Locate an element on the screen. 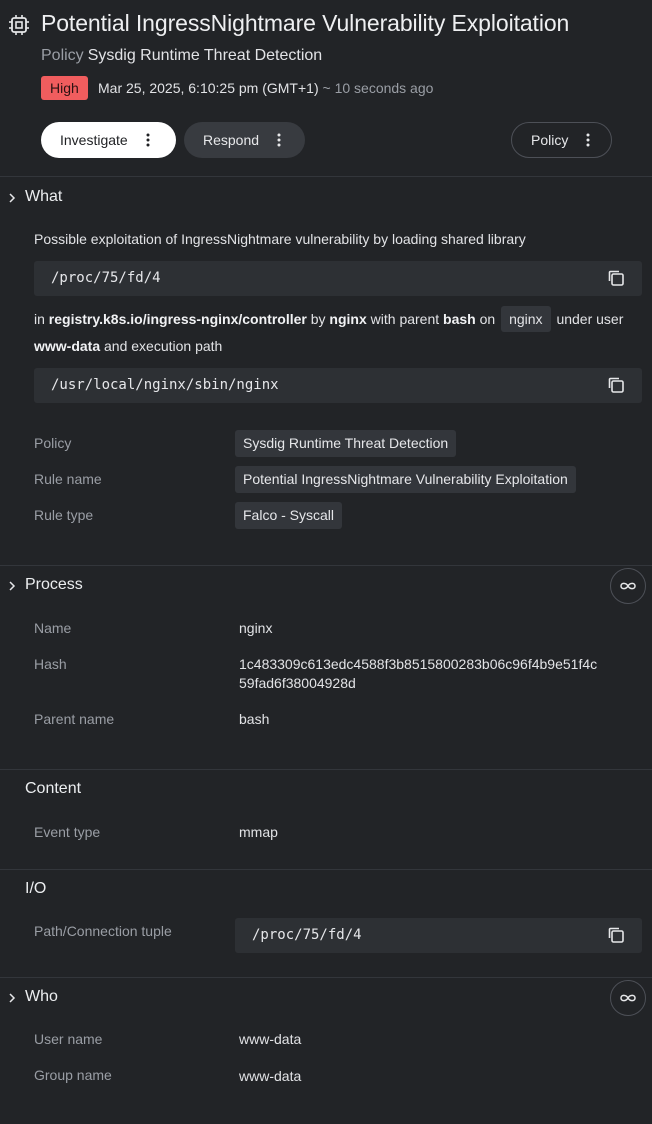  code-block-exec-path: /usr/local/nginx/sbin/nginx is located at coordinates (338, 385).